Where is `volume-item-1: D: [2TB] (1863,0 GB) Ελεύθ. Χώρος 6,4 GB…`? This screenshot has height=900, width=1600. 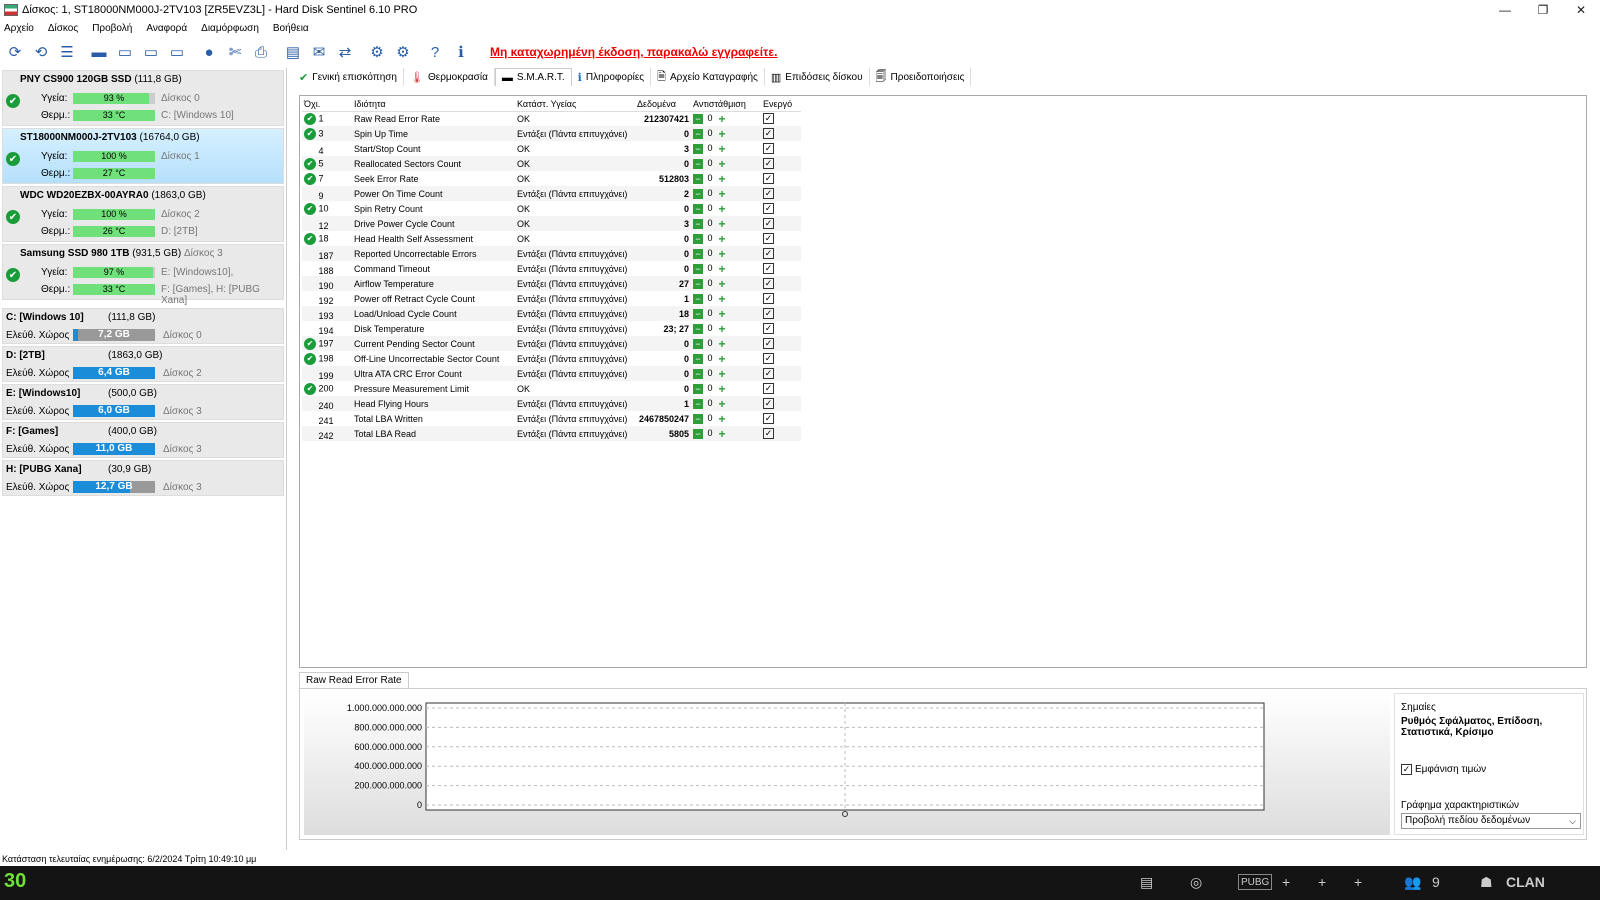
volume-item-1: D: [2TB] (1863,0 GB) Ελεύθ. Χώρος 6,4 GB… is located at coordinates (143, 364).